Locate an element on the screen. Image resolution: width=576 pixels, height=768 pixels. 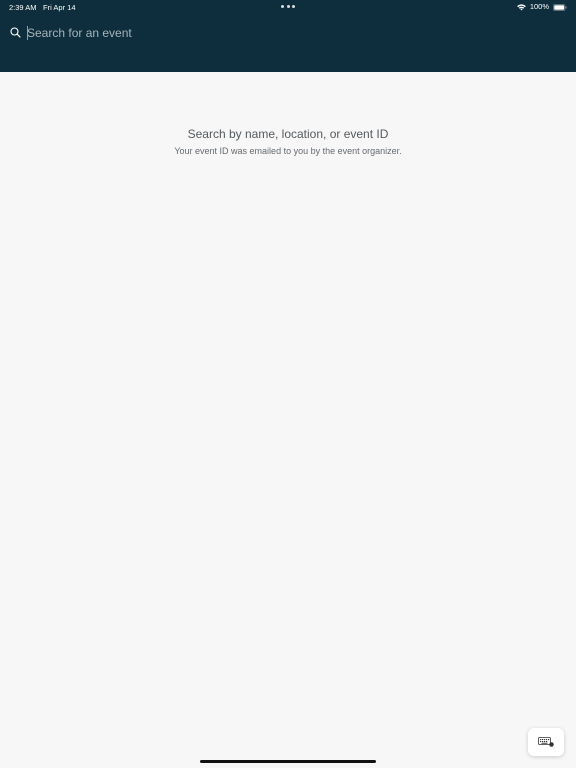
home-indicator is located at coordinates (288, 761).